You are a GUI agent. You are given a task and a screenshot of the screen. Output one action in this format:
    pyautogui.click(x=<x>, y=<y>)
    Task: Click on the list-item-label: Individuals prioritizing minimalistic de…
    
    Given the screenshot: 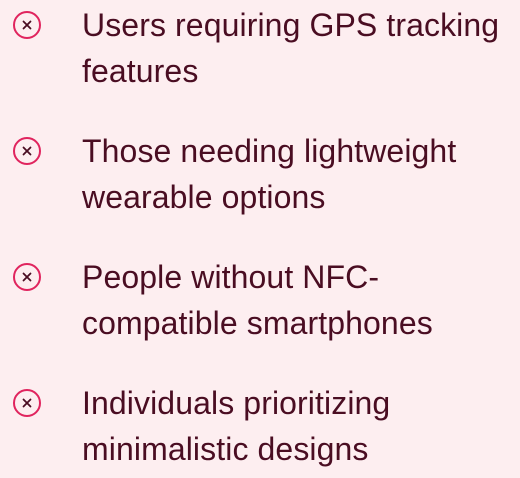 What is the action you would take?
    pyautogui.click(x=236, y=426)
    